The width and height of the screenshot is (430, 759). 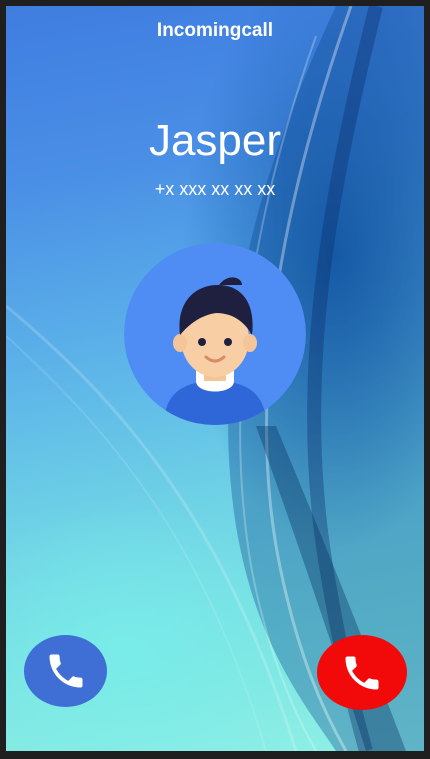 What do you see at coordinates (215, 140) in the screenshot?
I see `caller-name: Jasper` at bounding box center [215, 140].